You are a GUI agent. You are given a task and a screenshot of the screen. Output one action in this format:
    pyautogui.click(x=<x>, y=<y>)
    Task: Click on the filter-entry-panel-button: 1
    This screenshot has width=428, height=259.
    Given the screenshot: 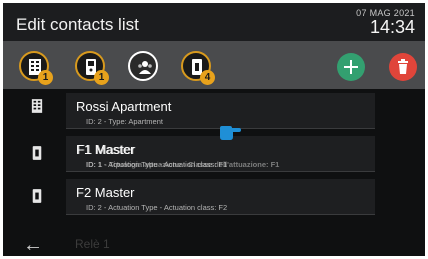 What is the action you would take?
    pyautogui.click(x=92, y=68)
    